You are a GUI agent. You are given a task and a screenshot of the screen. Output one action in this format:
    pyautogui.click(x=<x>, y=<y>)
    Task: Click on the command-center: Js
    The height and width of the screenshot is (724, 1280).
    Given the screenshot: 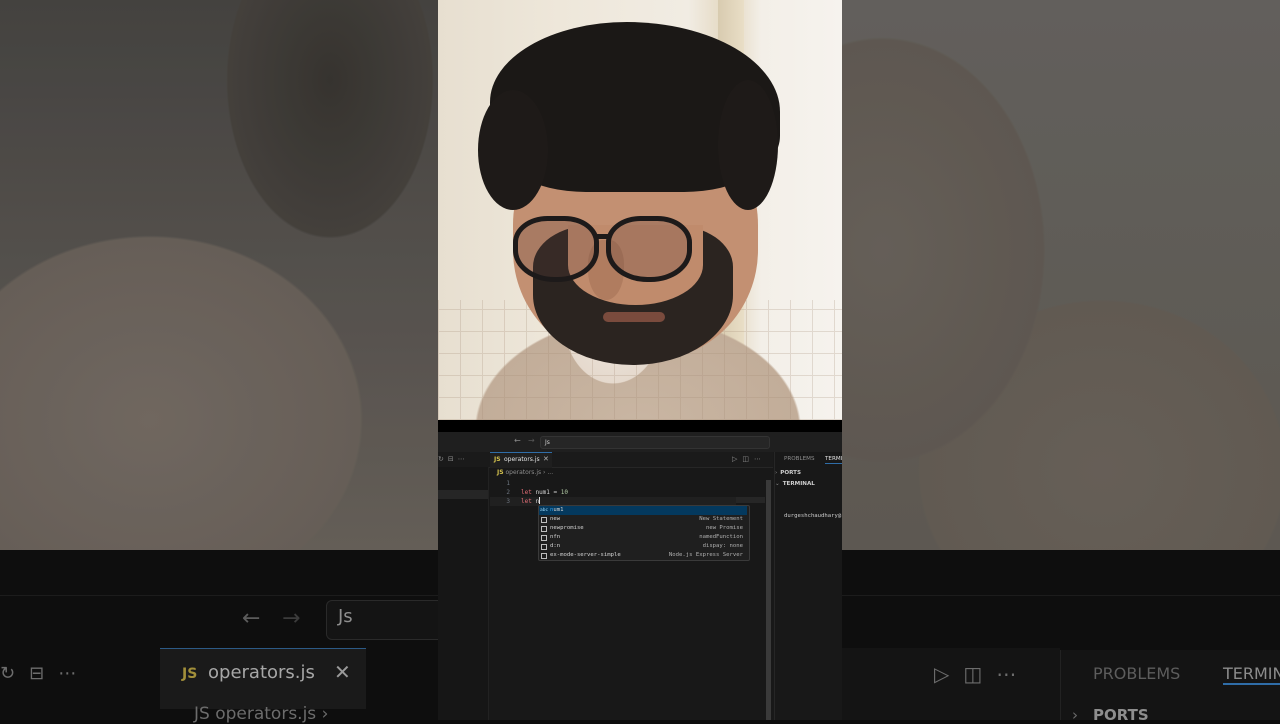 What is the action you would take?
    pyautogui.click(x=655, y=442)
    